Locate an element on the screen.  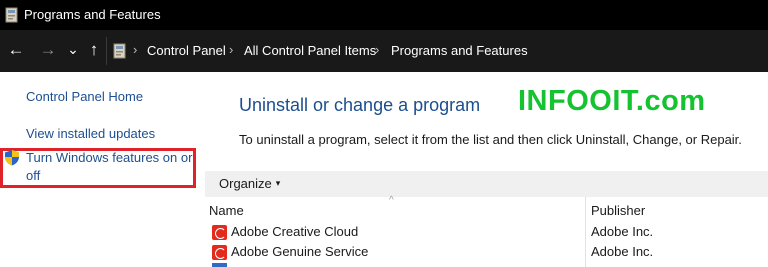
control-panel-home-link: Control Panel Home is located at coordinates (84, 97).